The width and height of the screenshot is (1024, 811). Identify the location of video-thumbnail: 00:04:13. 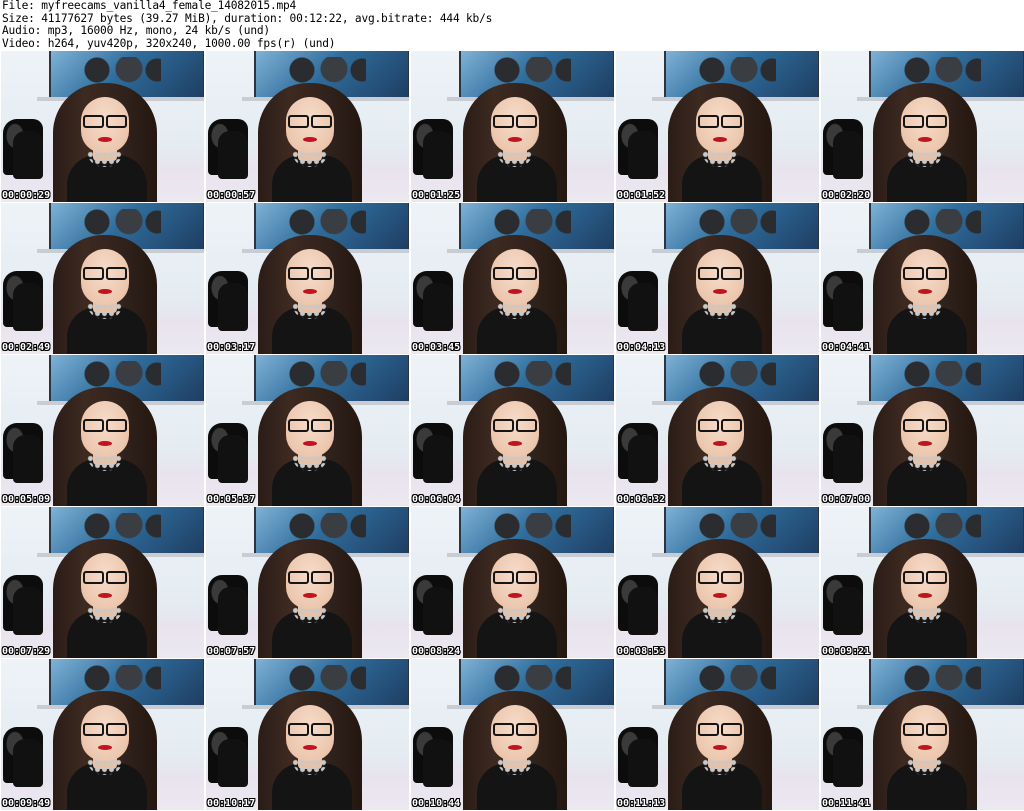
(717, 278).